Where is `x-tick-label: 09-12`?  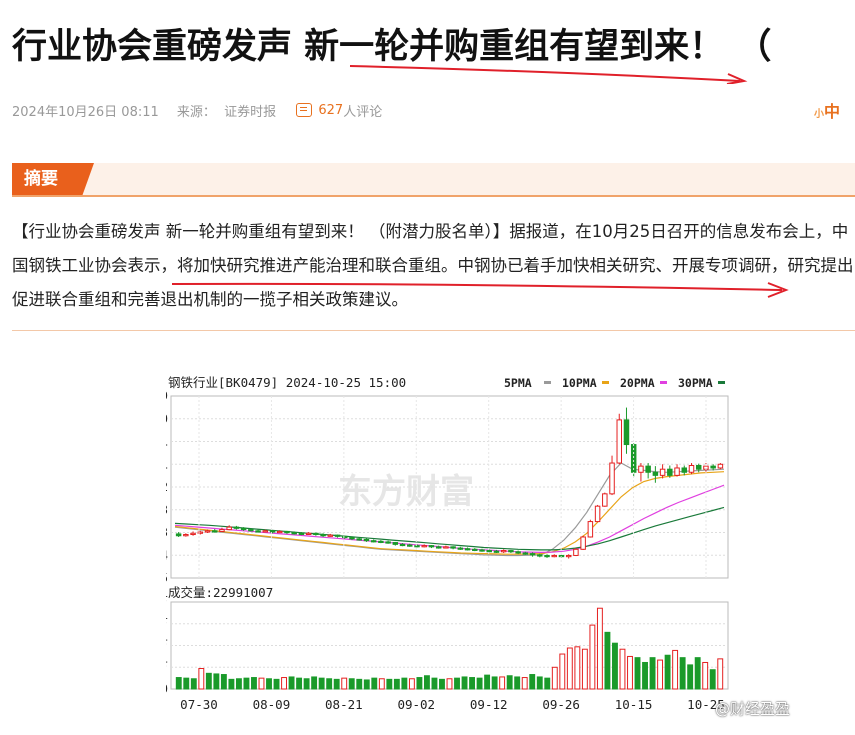
x-tick-label: 09-12 is located at coordinates (489, 704).